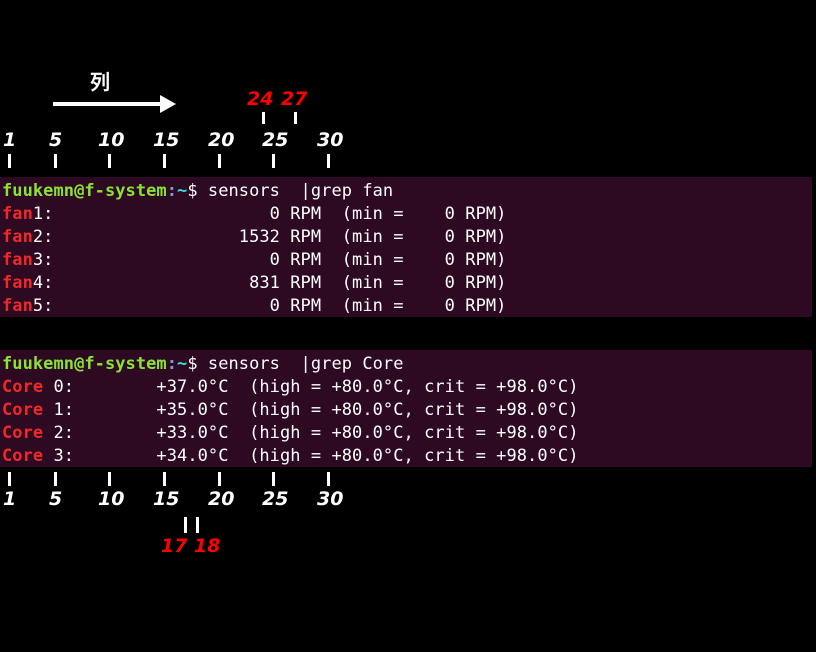  What do you see at coordinates (269, 283) in the screenshot?
I see `row-text: 4: 831 RPM (min = 0 RPM)` at bounding box center [269, 283].